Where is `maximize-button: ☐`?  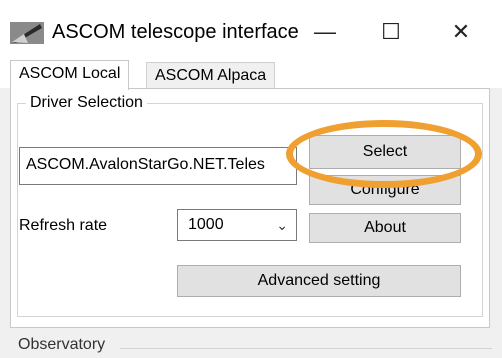
maximize-button: ☐ is located at coordinates (391, 32).